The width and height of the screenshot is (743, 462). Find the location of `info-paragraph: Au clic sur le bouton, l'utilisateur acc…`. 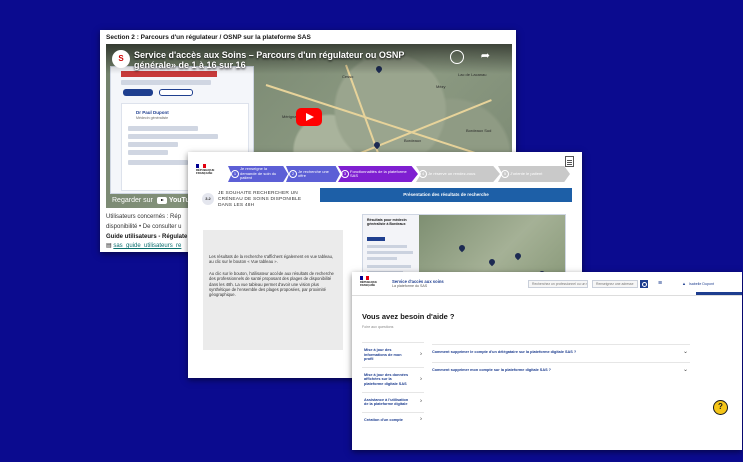

info-paragraph: Au clic sur le bouton, l'utilisateur acc… is located at coordinates (271, 284).